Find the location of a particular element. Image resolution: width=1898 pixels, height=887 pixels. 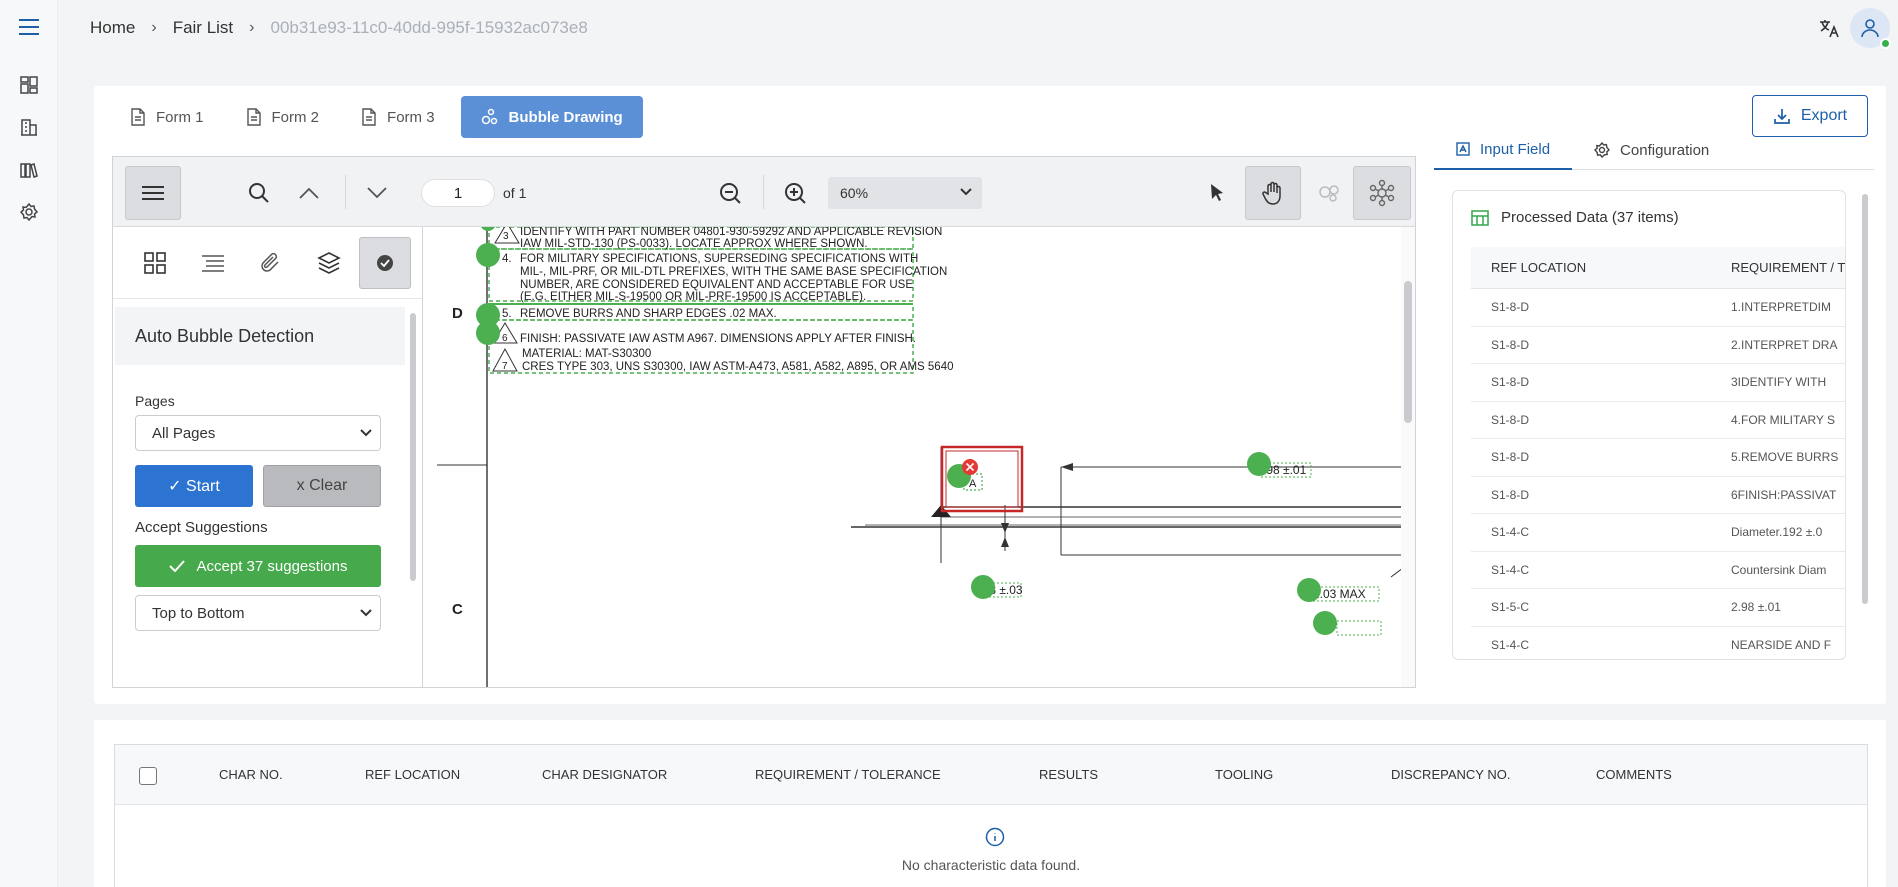

building-icon is located at coordinates (29, 127).